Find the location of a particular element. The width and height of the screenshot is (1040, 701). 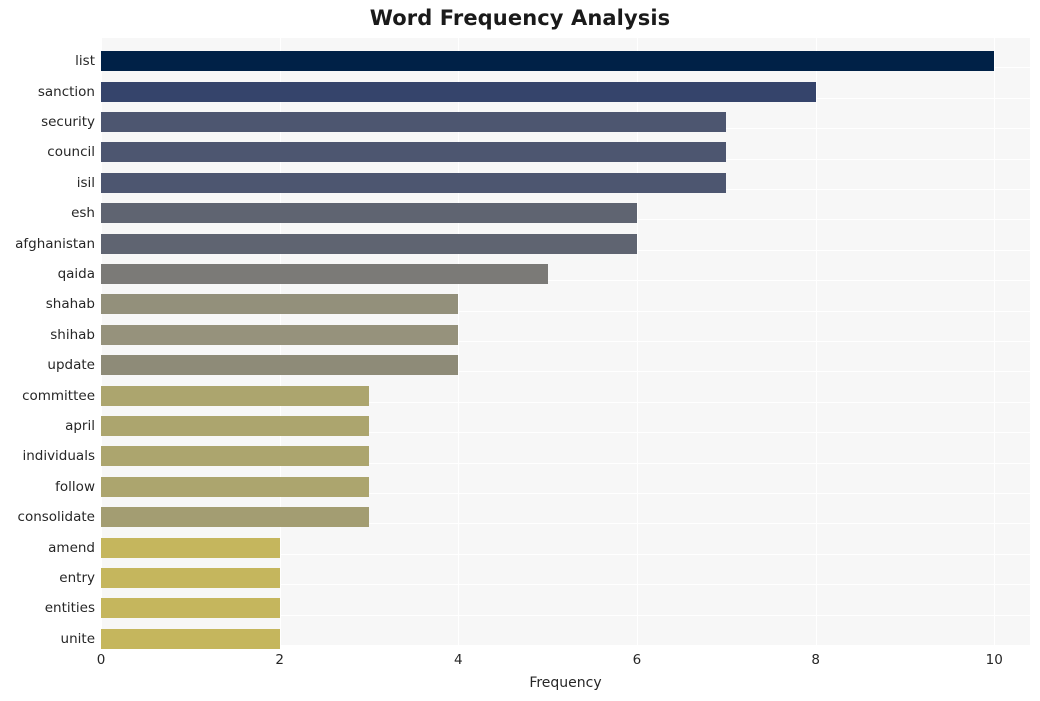

y-axis-tick-label: update is located at coordinates (71, 365).